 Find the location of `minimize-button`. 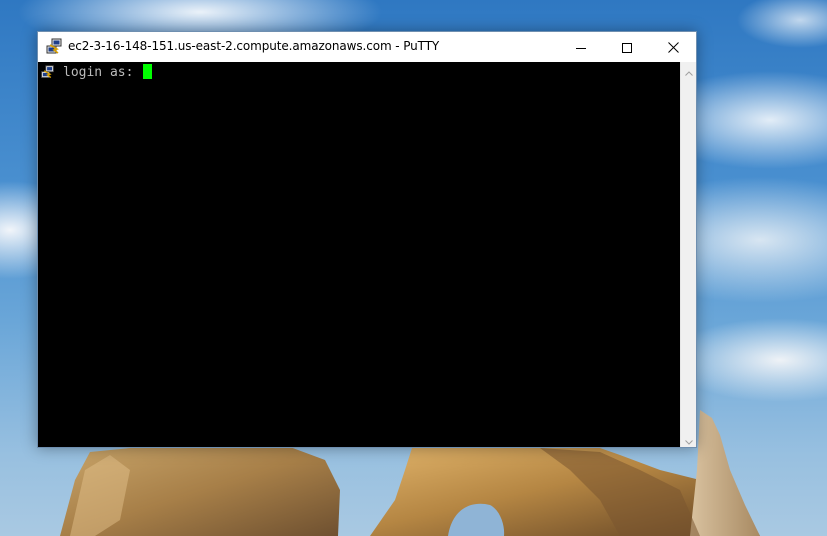

minimize-button is located at coordinates (581, 47).